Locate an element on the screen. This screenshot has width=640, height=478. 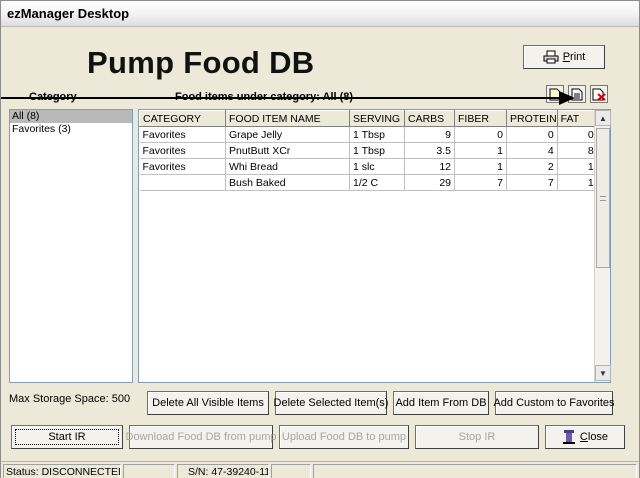
add-custom-to-favorites-button: Add Custom to Favorites is located at coordinates (554, 403).